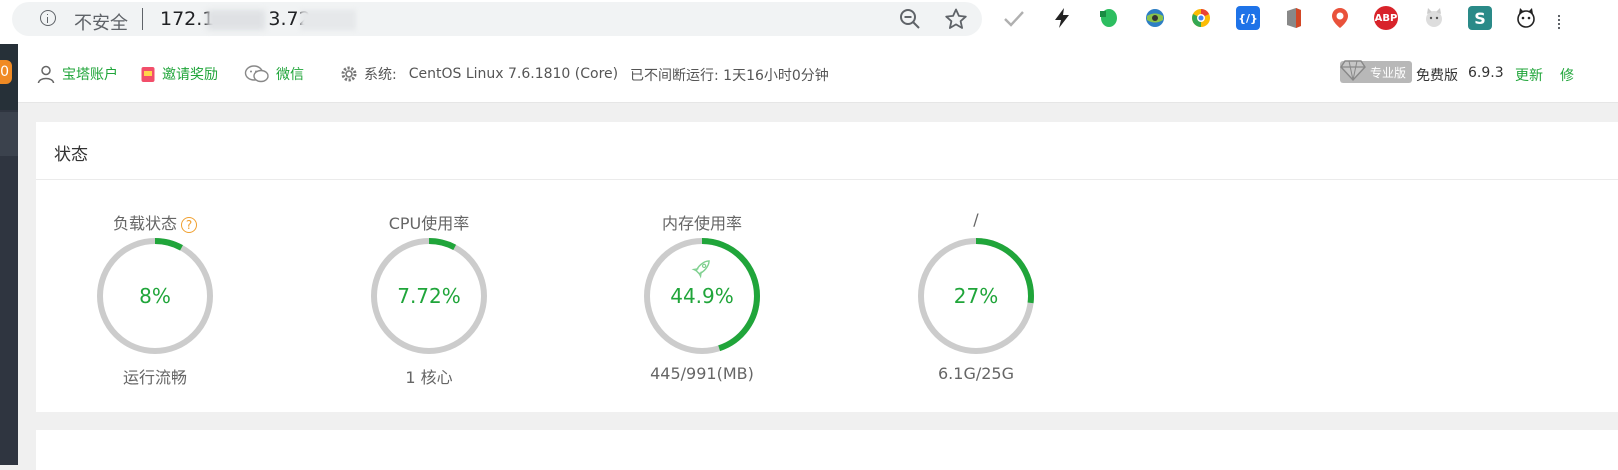 This screenshot has height=470, width=1618. Describe the element at coordinates (380, 75) in the screenshot. I see `system-prefix: 系统:` at that location.